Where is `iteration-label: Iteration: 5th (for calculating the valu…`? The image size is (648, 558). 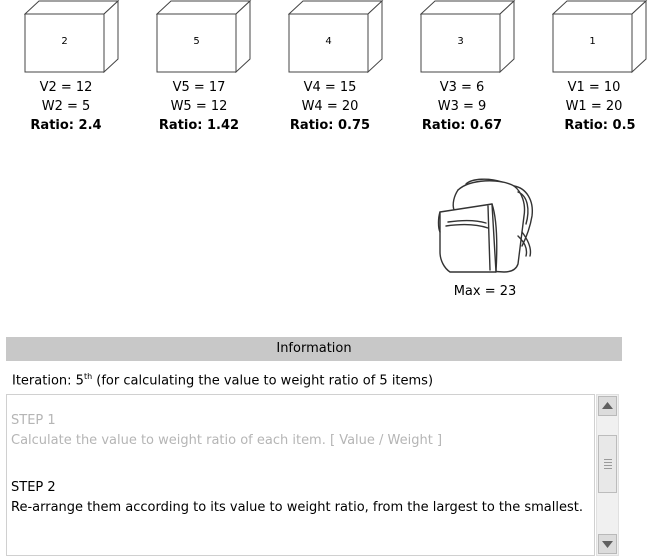
iteration-label: Iteration: 5th (for calculating the valu… is located at coordinates (222, 380).